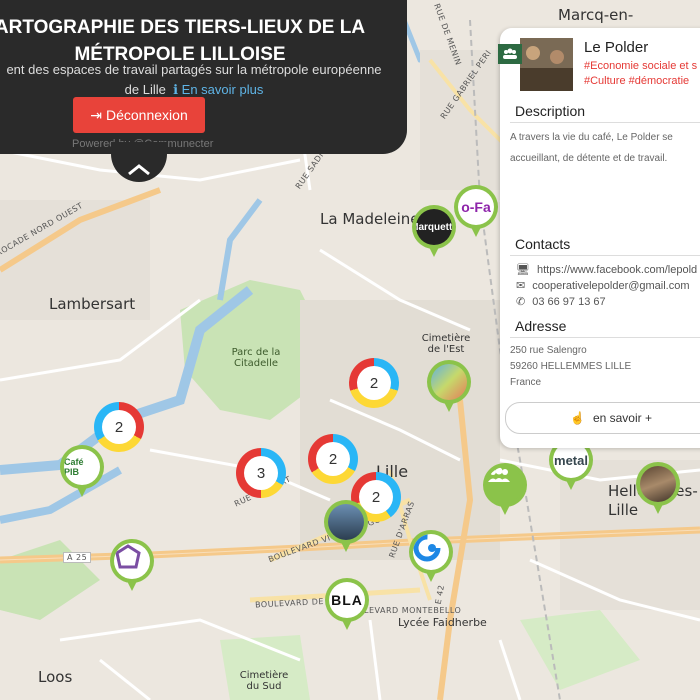  I want to click on map-marker: BLA, so click(347, 606).